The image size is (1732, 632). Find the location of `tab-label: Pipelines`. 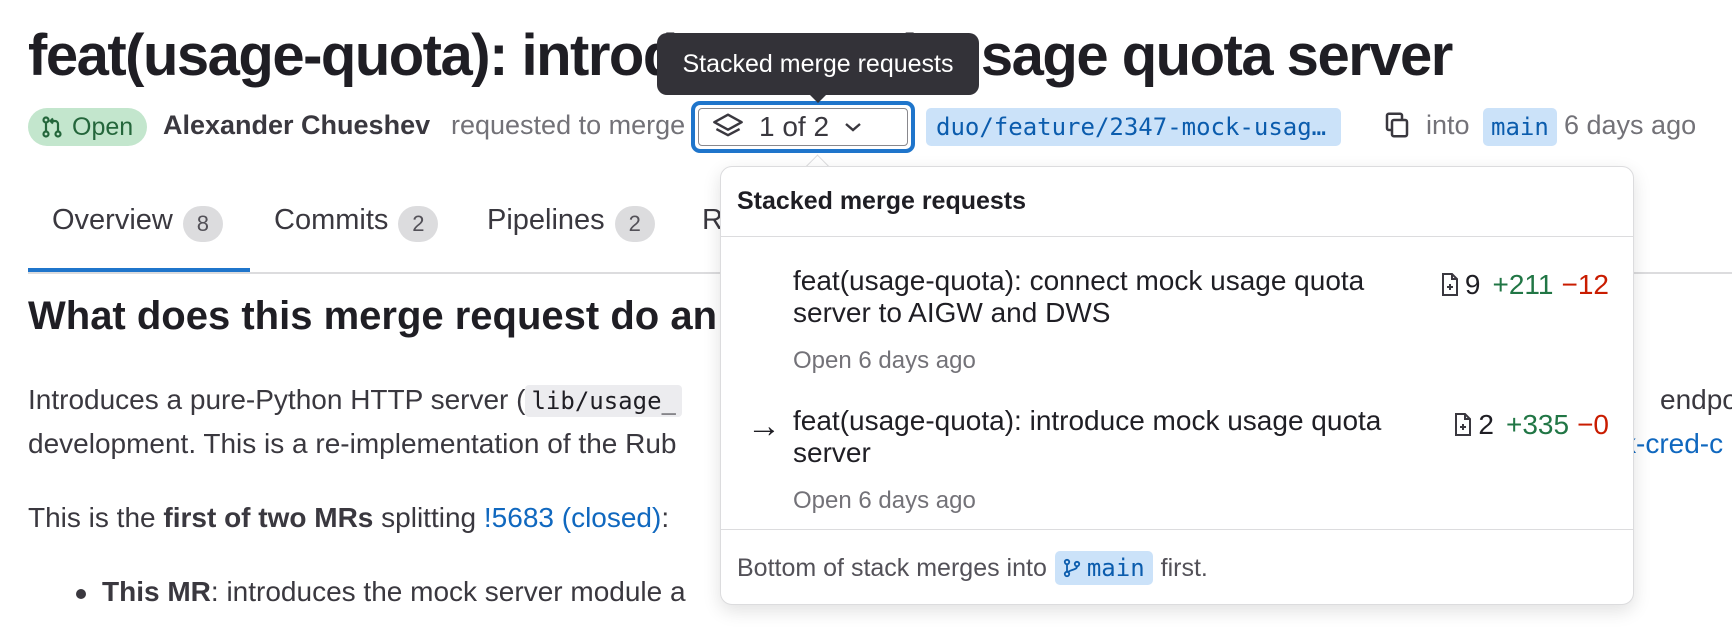

tab-label: Pipelines is located at coordinates (546, 220).